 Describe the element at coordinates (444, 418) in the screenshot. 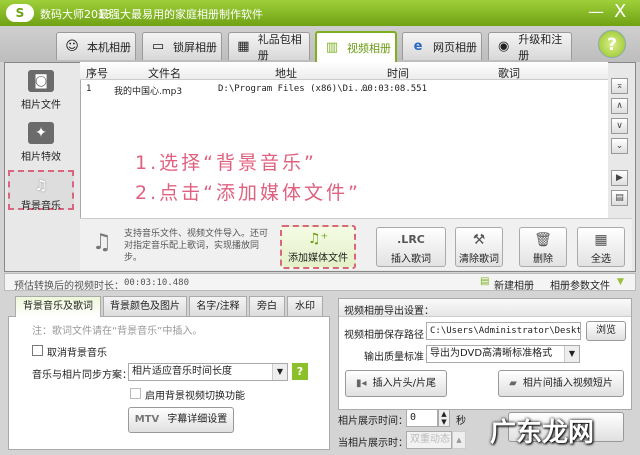

I see `time-spinner: ▲ ▼` at that location.